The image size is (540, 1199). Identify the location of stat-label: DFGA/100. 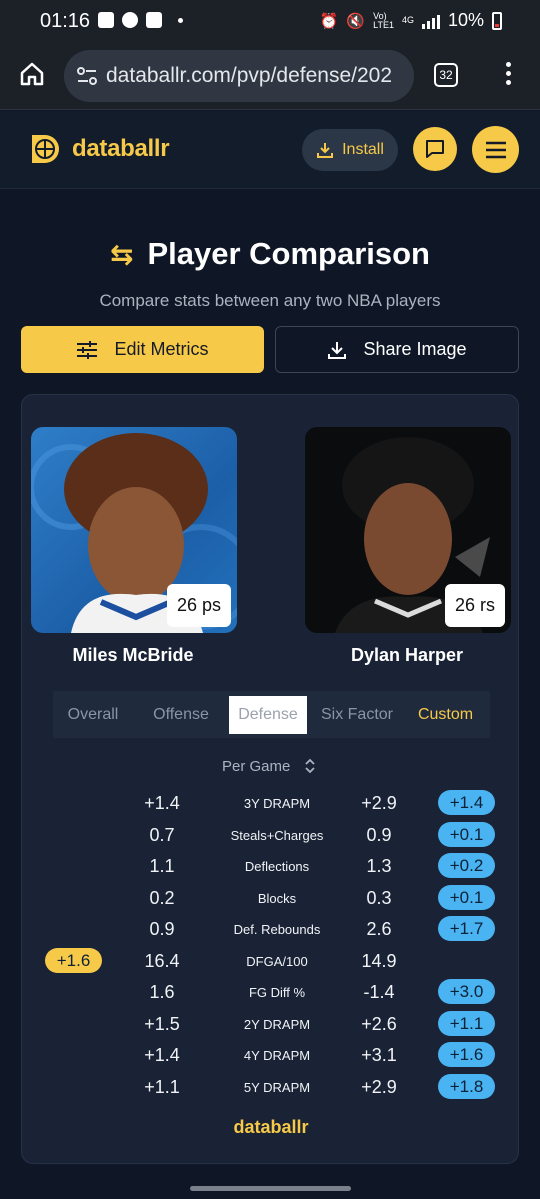
(277, 961).